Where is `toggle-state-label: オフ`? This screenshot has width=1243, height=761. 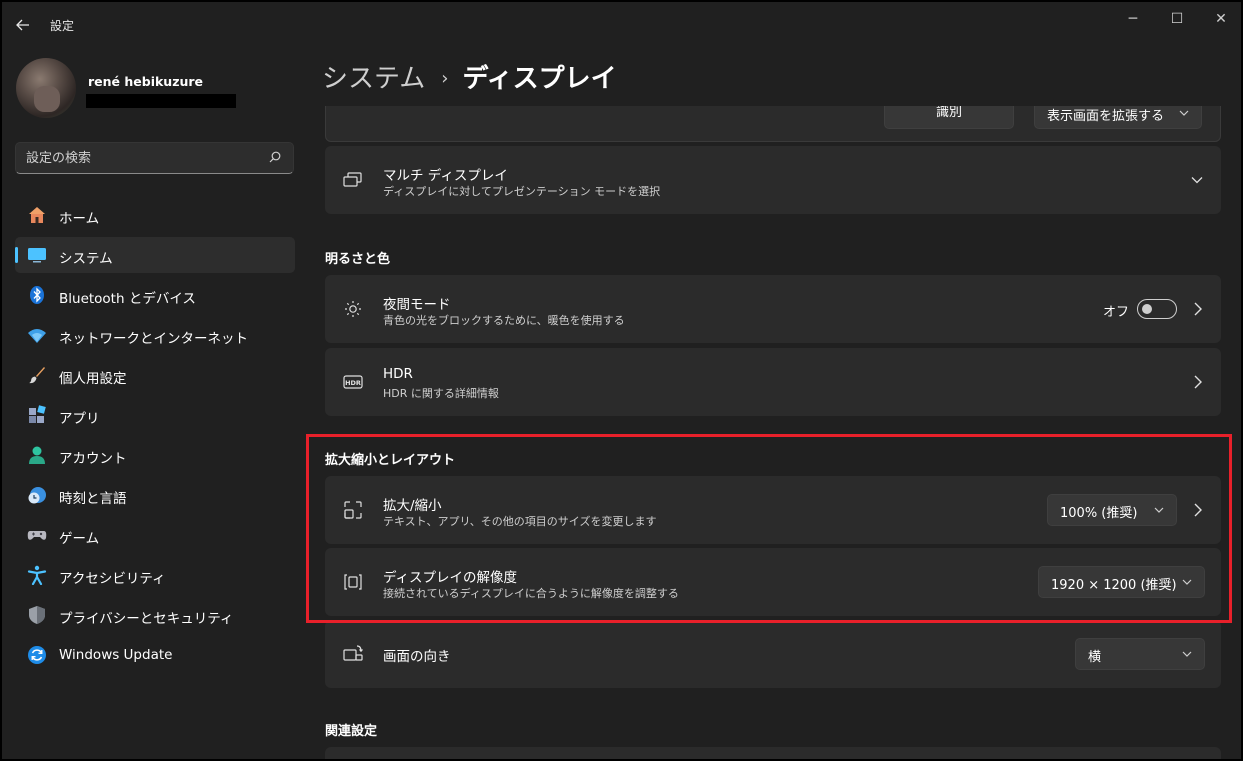 toggle-state-label: オフ is located at coordinates (1116, 312).